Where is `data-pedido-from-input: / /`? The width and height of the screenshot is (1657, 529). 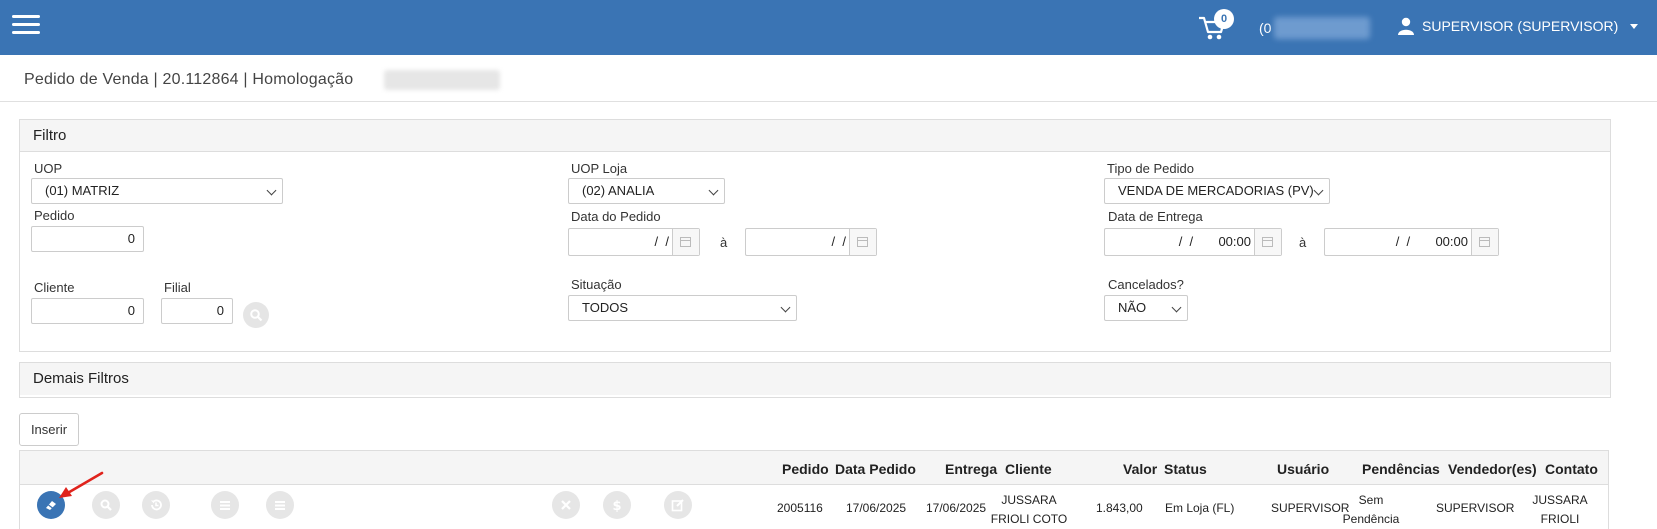
data-pedido-from-input: / / is located at coordinates (634, 242).